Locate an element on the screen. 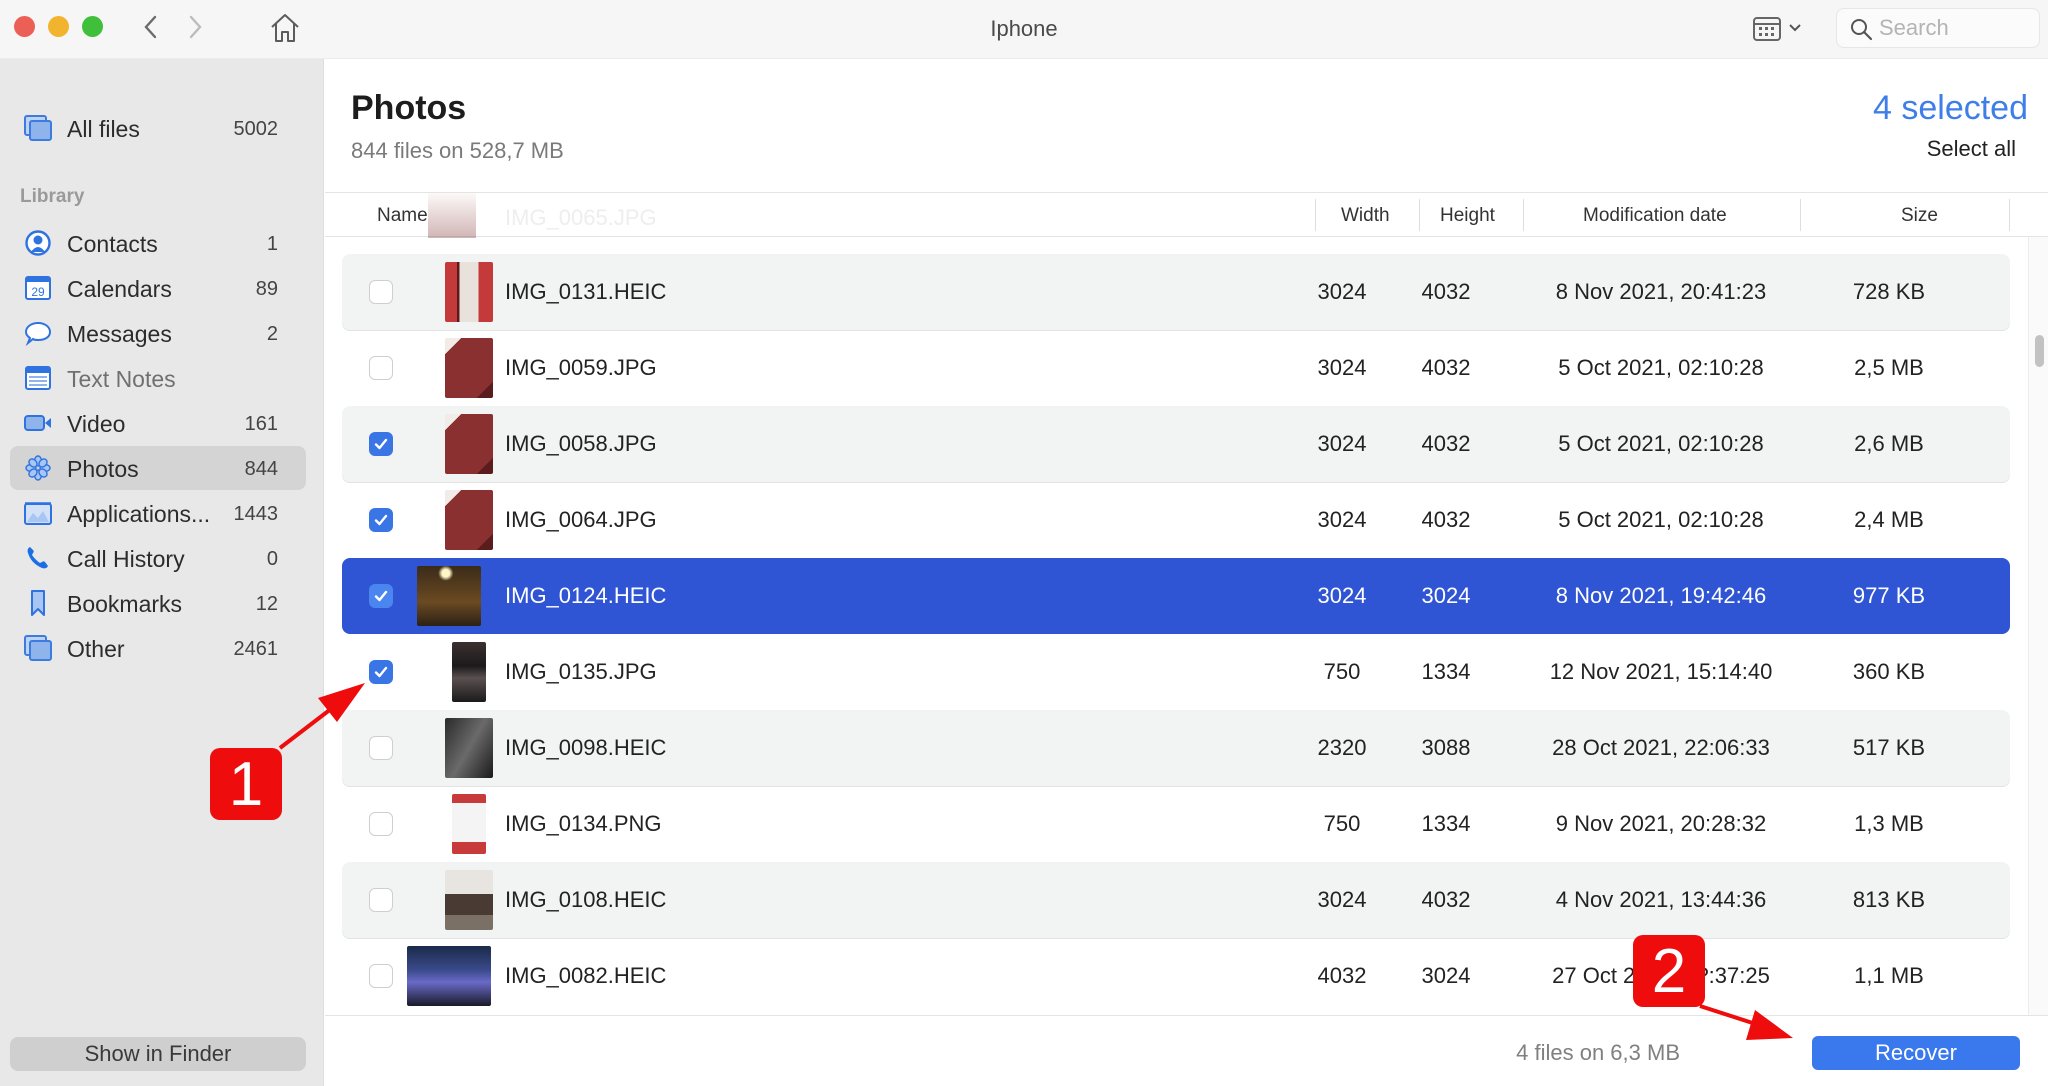 This screenshot has width=2048, height=1086. file-size: 1,3 MB is located at coordinates (1889, 823).